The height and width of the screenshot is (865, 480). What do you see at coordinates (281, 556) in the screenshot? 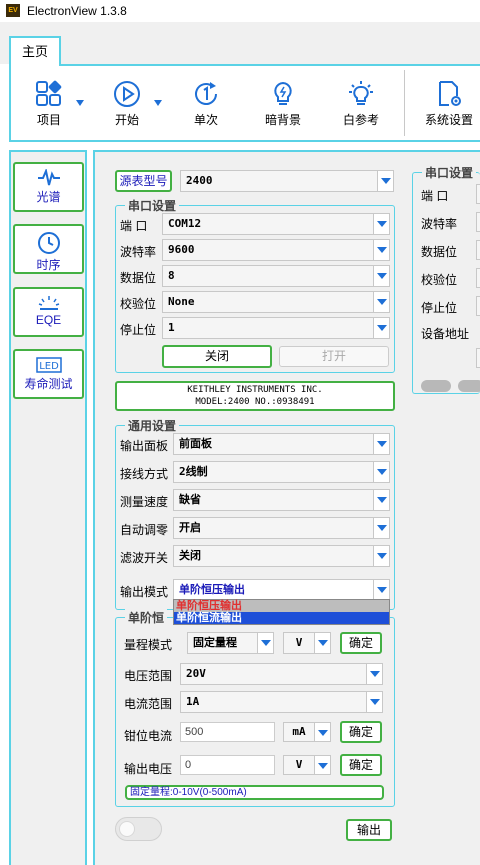
I see `filter-select: 关闭` at bounding box center [281, 556].